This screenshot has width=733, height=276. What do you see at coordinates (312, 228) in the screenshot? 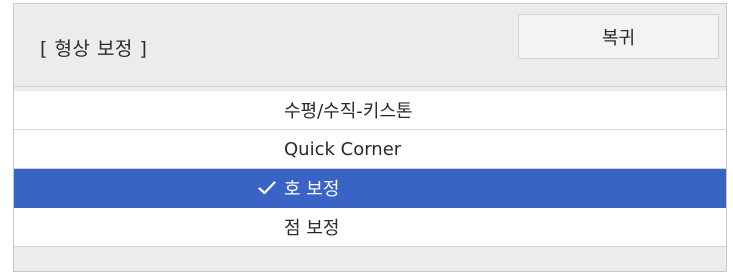
I see `menu-item-label: 점 보정` at bounding box center [312, 228].